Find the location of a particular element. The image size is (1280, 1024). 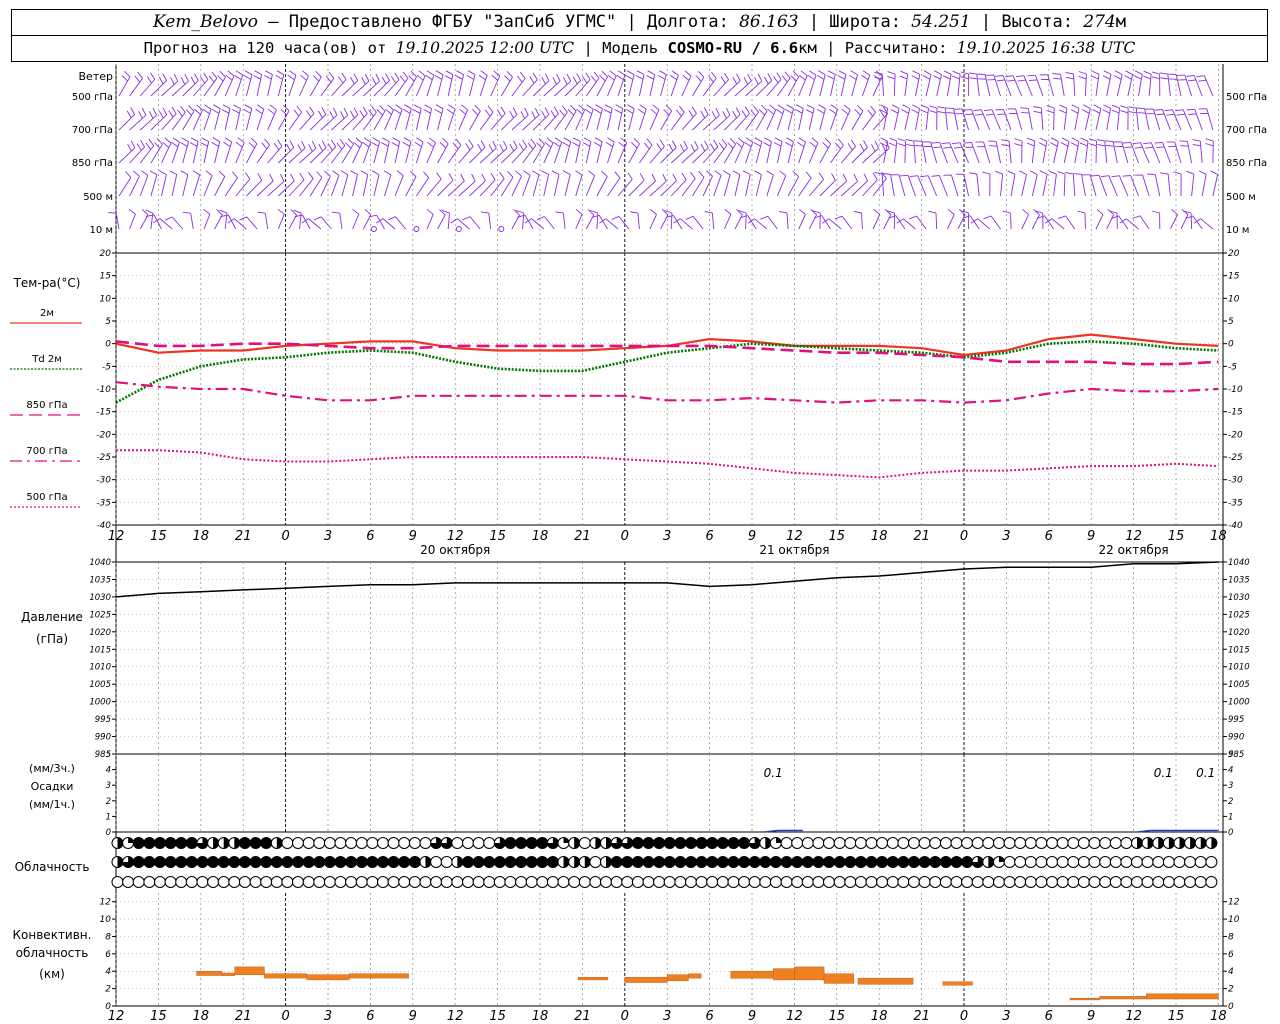

temp-series-t850 is located at coordinates (667, 353).